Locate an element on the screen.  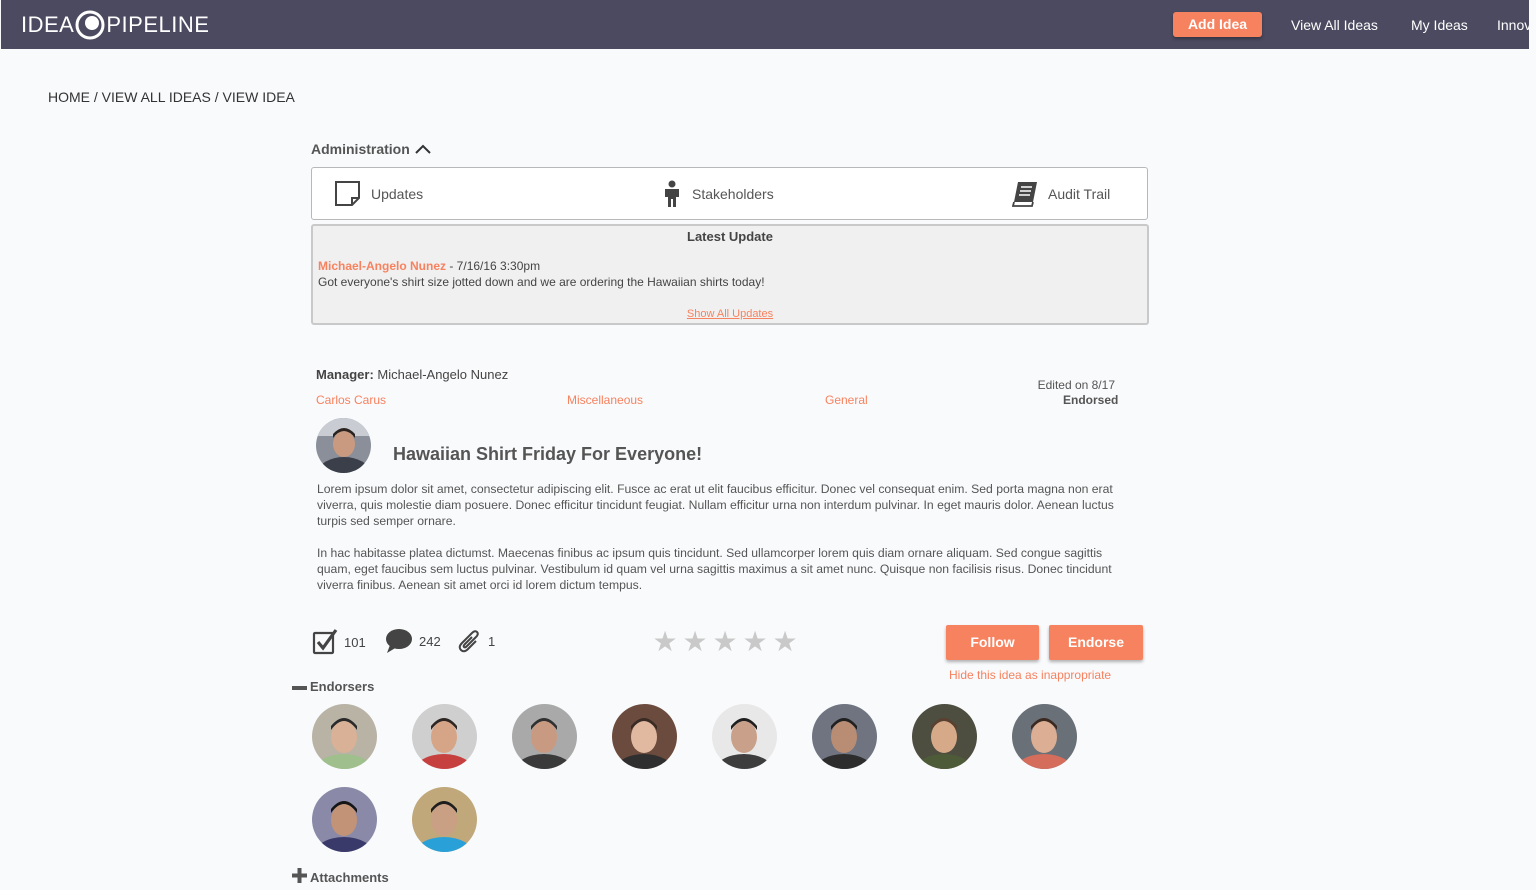
latest-update-title: Latest Update is located at coordinates (730, 236).